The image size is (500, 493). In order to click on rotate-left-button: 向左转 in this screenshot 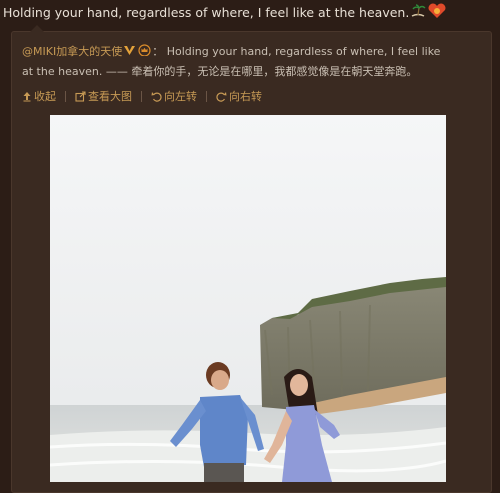, I will do `click(174, 96)`.